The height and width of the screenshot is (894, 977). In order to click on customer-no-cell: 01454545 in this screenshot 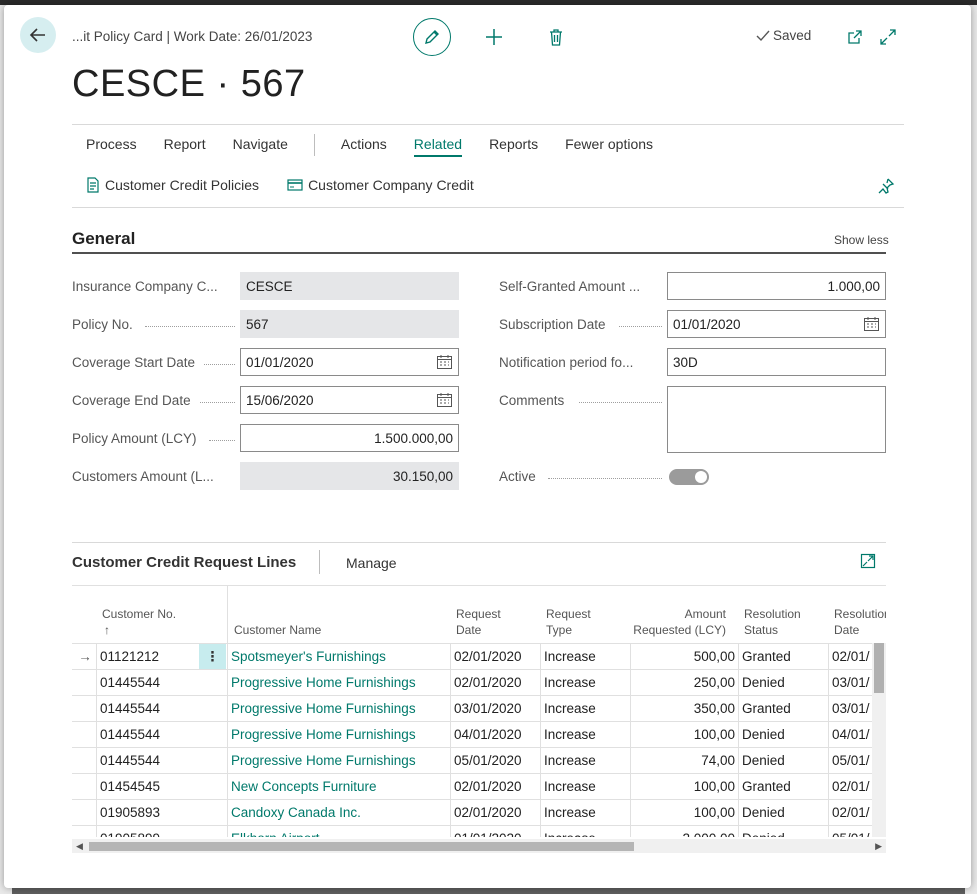, I will do `click(147, 786)`.